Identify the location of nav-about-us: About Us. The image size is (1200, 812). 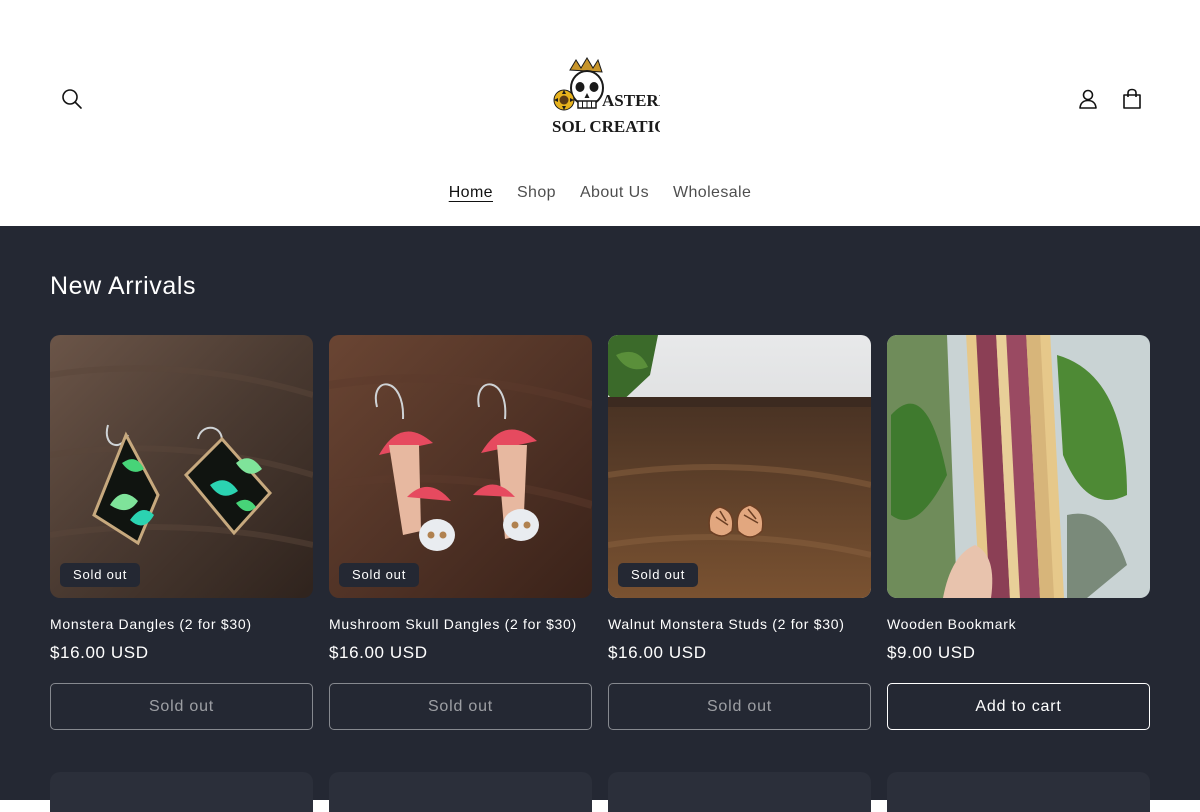
(614, 193).